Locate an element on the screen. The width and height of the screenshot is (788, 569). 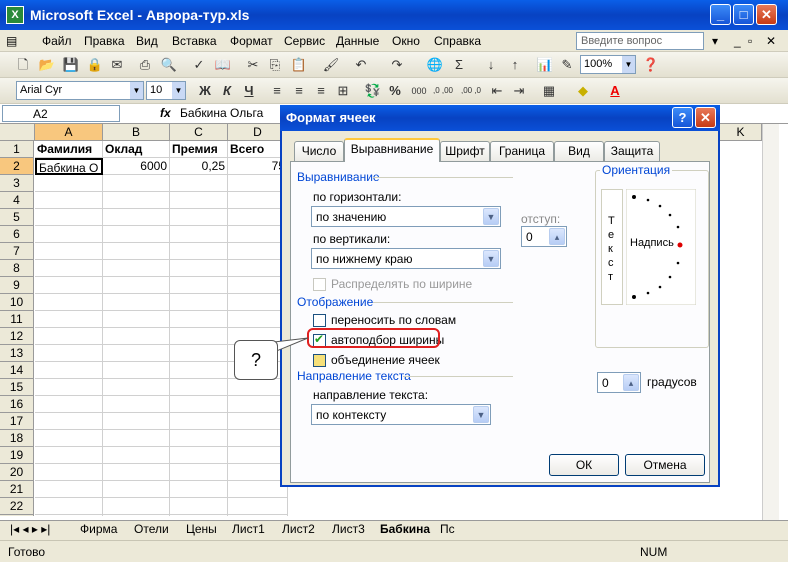
tab-alignment: Выравнивание is located at coordinates (392, 150).